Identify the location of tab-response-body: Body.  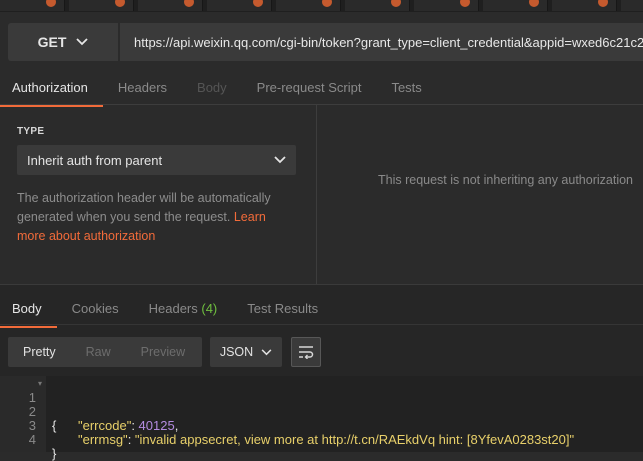
(28, 314).